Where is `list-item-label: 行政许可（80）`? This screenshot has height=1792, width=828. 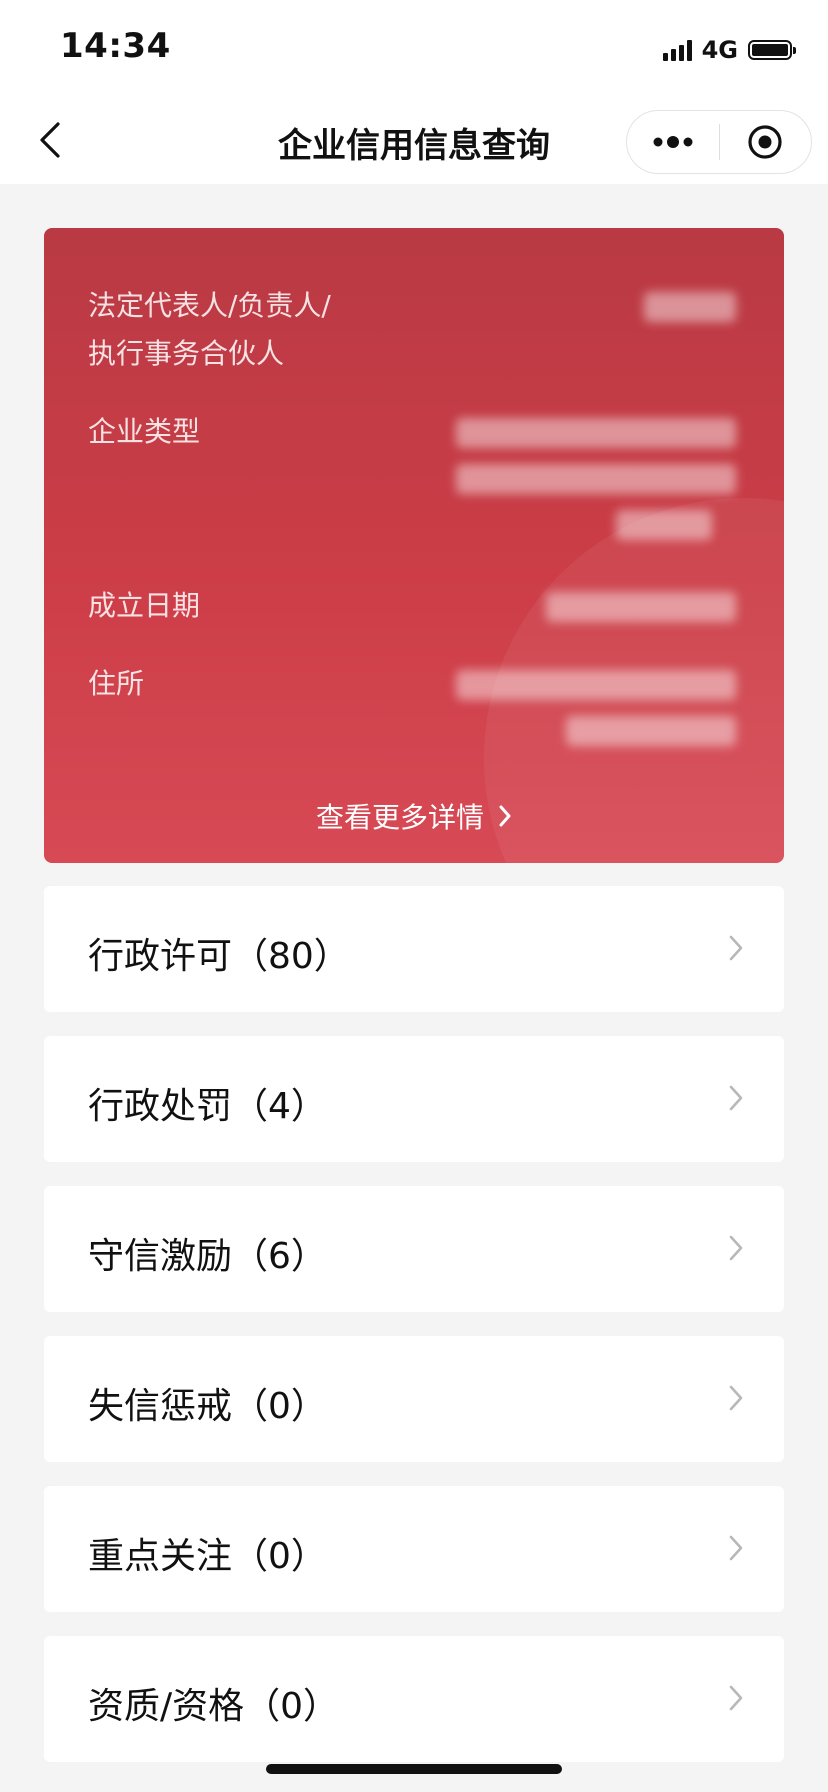 list-item-label: 行政许可（80） is located at coordinates (219, 956).